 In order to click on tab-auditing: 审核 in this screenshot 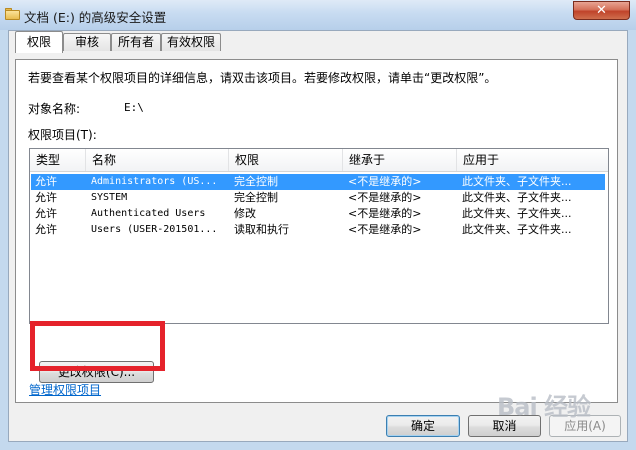, I will do `click(87, 42)`.